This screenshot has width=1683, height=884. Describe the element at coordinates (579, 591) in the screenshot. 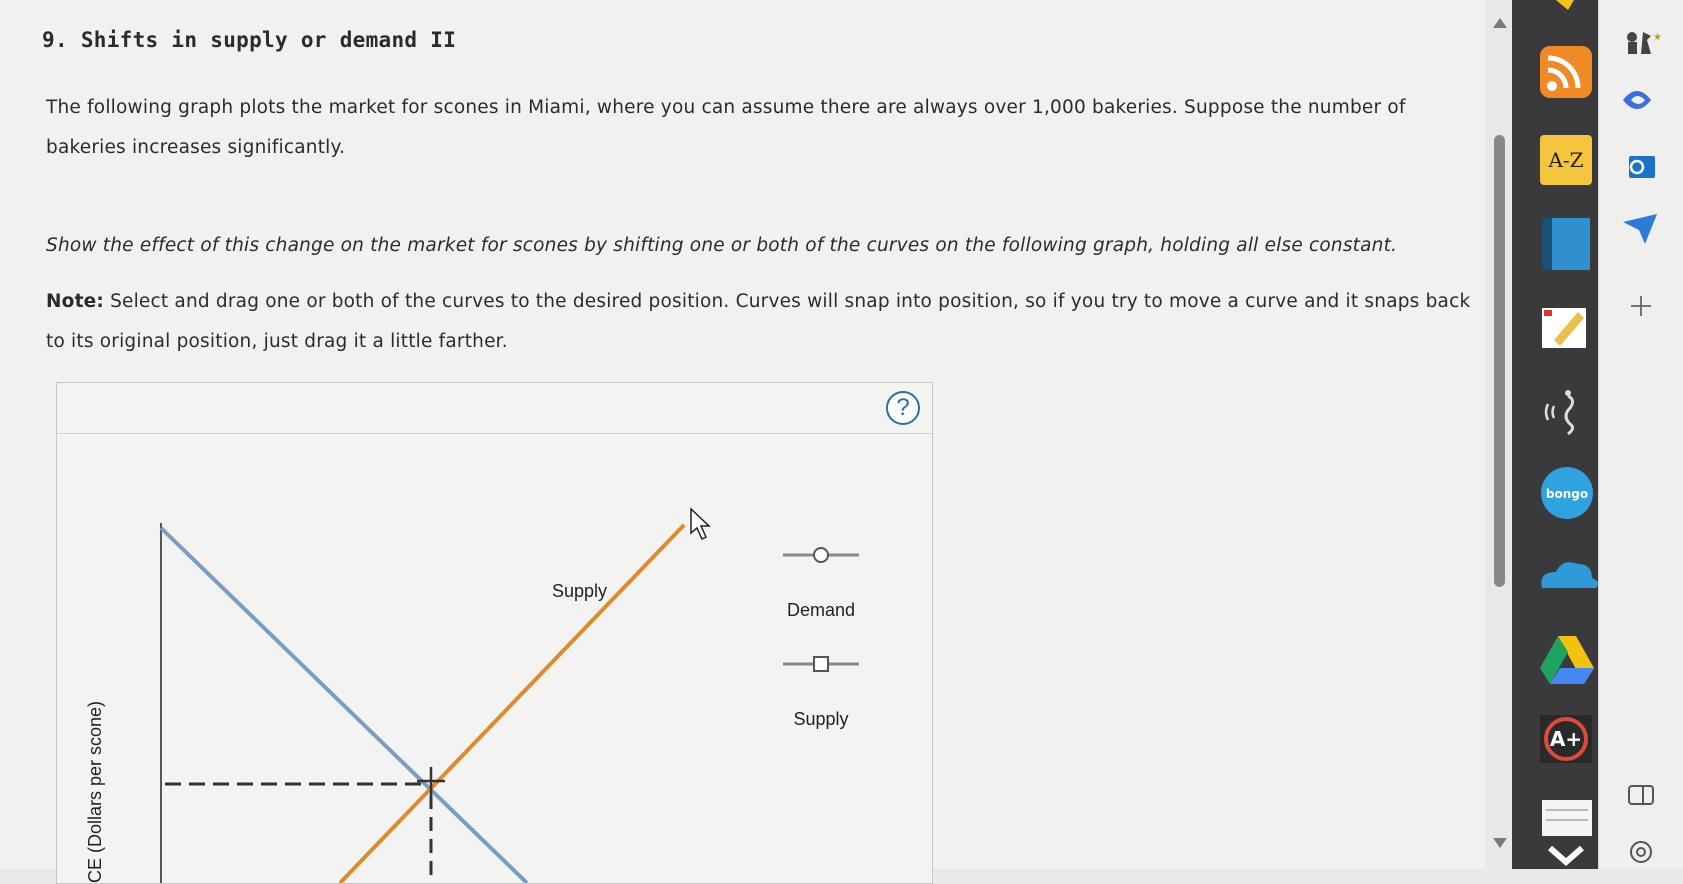

I see `supply-curve-label: Supply` at that location.